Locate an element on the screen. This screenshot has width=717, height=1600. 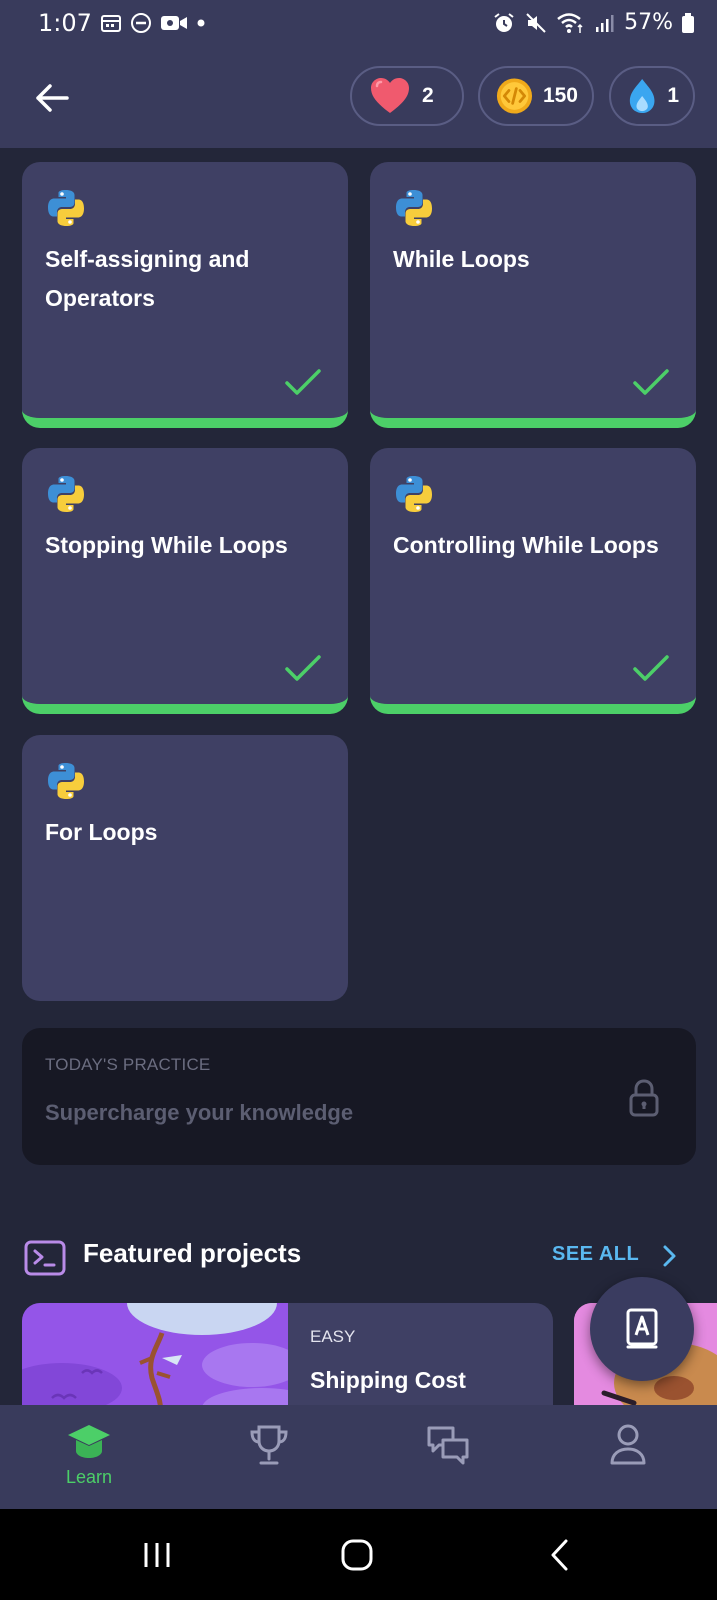
terminal-icon is located at coordinates (45, 1258).